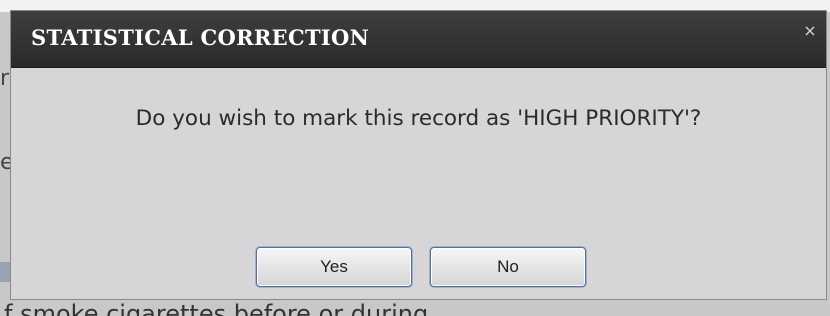  Describe the element at coordinates (508, 267) in the screenshot. I see `no-button: No` at that location.